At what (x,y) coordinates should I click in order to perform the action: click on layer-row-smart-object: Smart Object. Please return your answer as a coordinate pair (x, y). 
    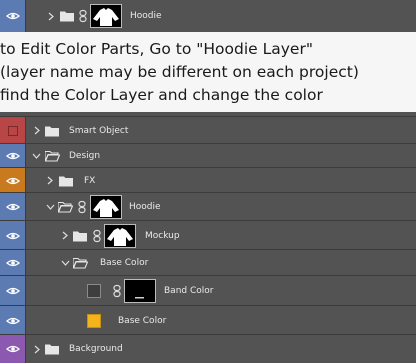
    Looking at the image, I should click on (208, 130).